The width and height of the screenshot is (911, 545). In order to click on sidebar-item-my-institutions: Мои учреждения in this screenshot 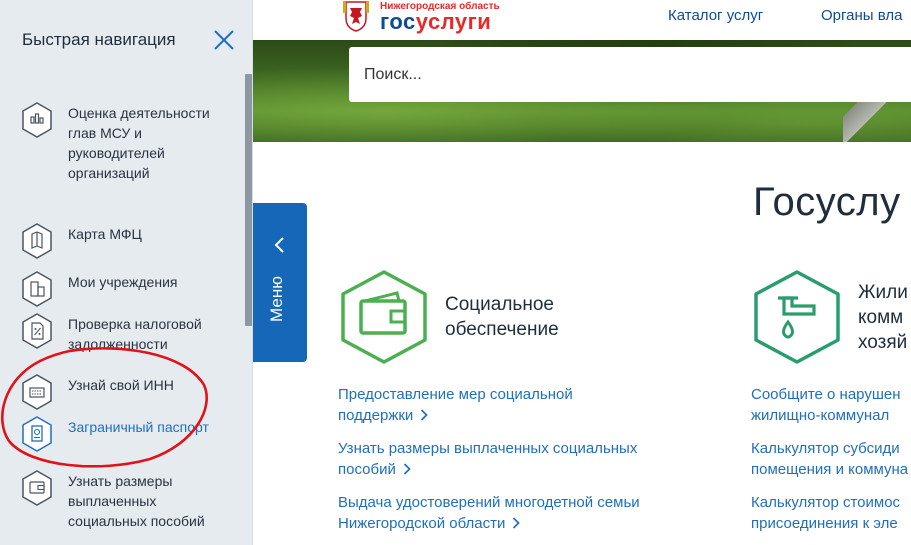, I will do `click(127, 289)`.